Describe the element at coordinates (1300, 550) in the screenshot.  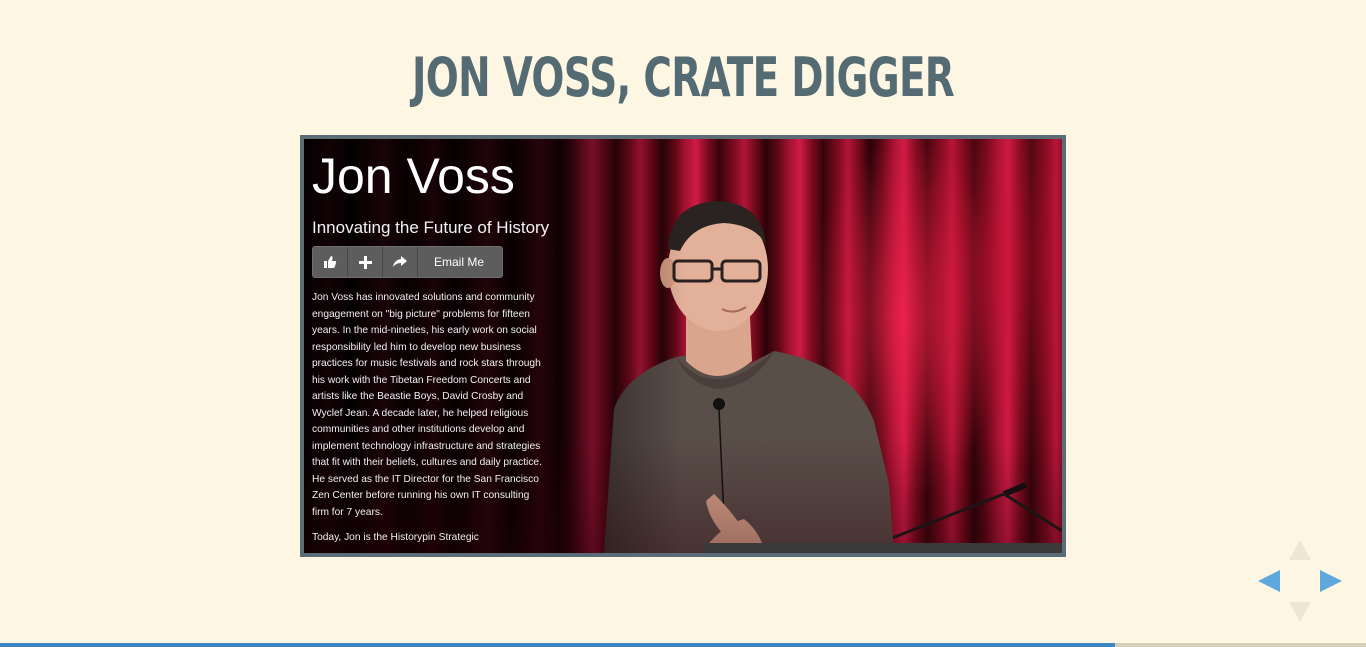
I see `arrow-up-icon` at that location.